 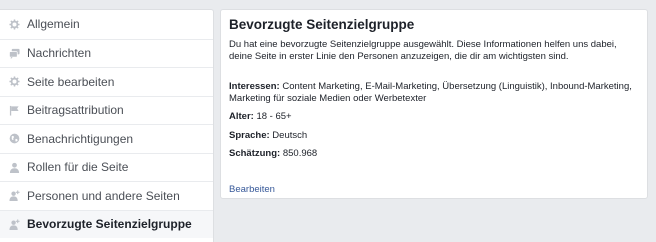 I want to click on sidebar-item-bevorzugte-seitenzielgruppe: Bevorzugte Seitenzielgruppe, so click(x=106, y=223).